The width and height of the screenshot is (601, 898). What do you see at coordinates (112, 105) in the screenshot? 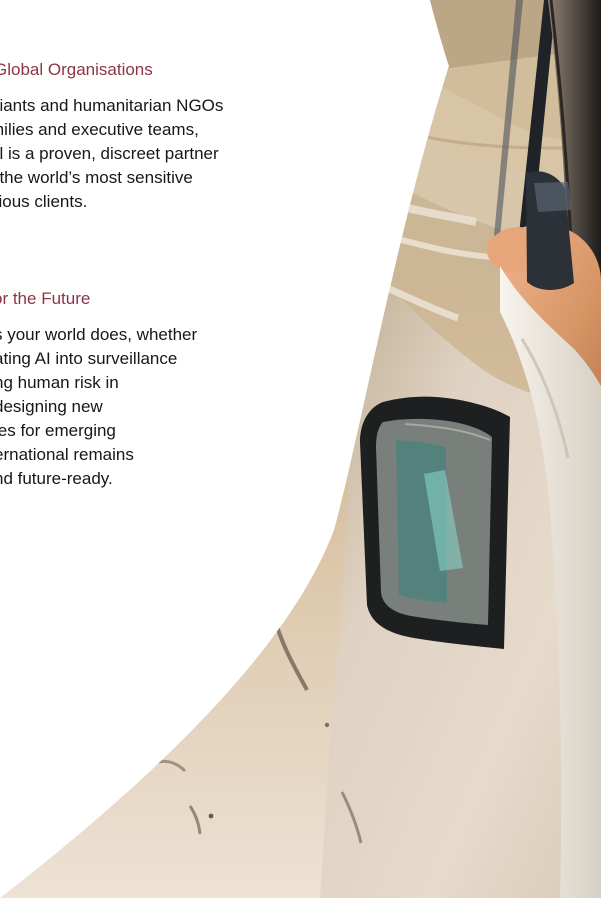
I see `section-one-body-line: giants and humanitarian NGOs` at bounding box center [112, 105].